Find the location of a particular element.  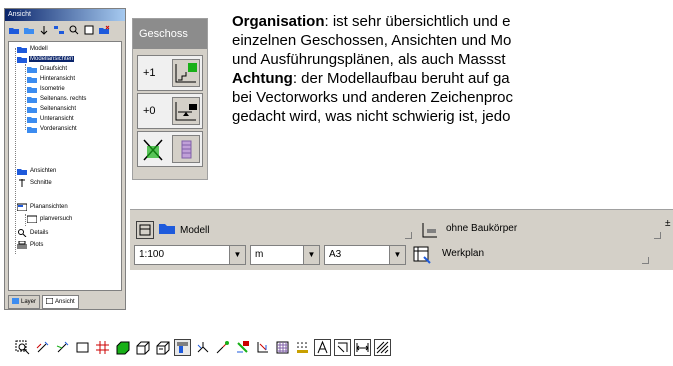

level-plus1-button is located at coordinates (186, 73).